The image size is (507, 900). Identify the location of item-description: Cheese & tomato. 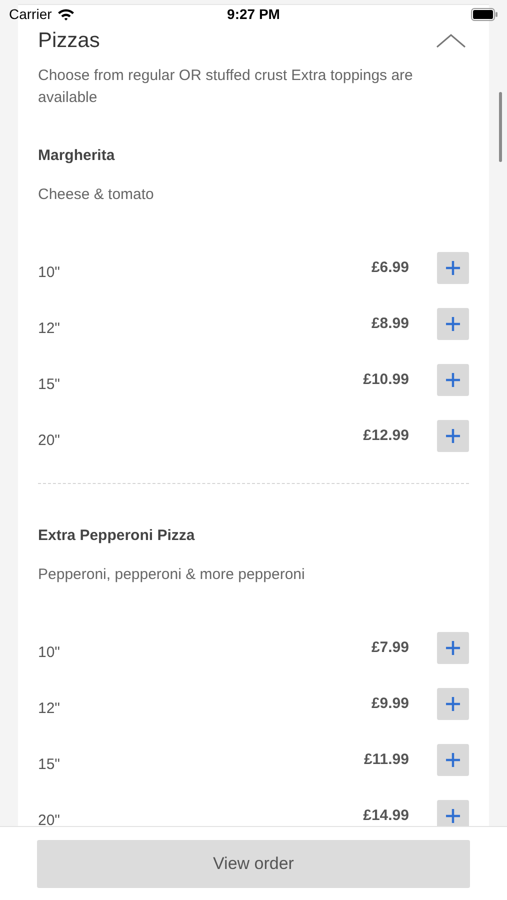
(96, 195).